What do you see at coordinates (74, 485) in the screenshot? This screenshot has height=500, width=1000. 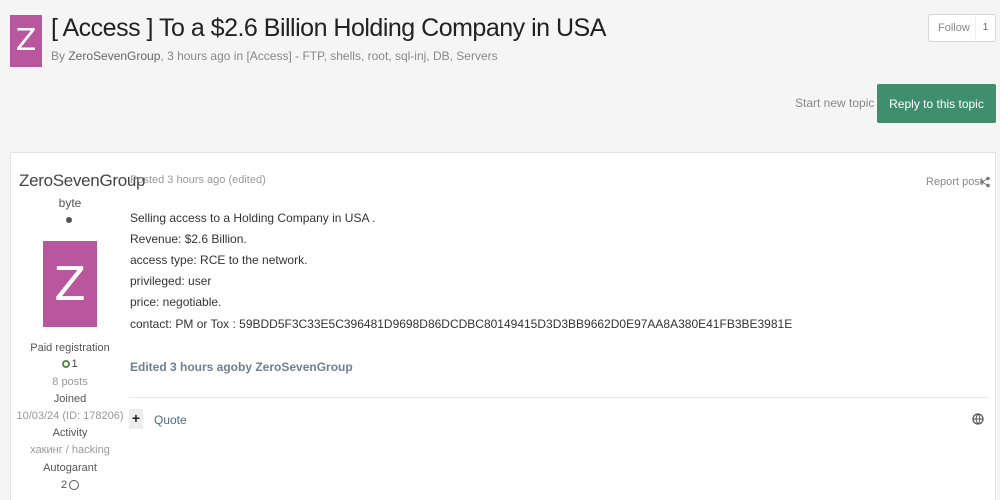 I see `garant-icon` at bounding box center [74, 485].